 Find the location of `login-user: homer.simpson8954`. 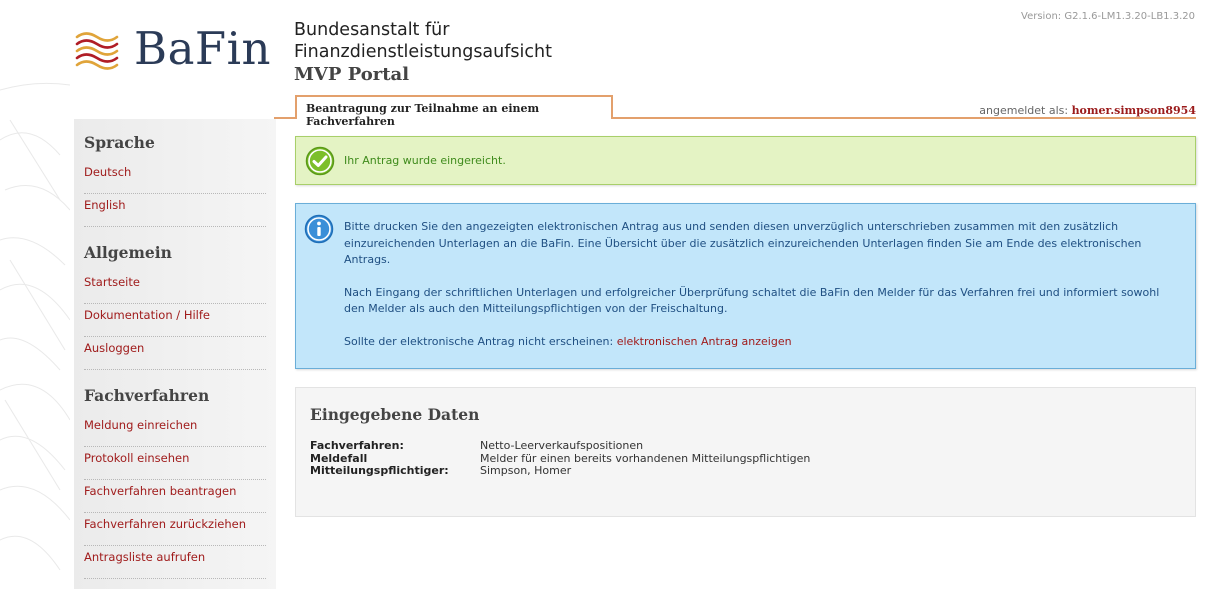

login-user: homer.simpson8954 is located at coordinates (1133, 110).